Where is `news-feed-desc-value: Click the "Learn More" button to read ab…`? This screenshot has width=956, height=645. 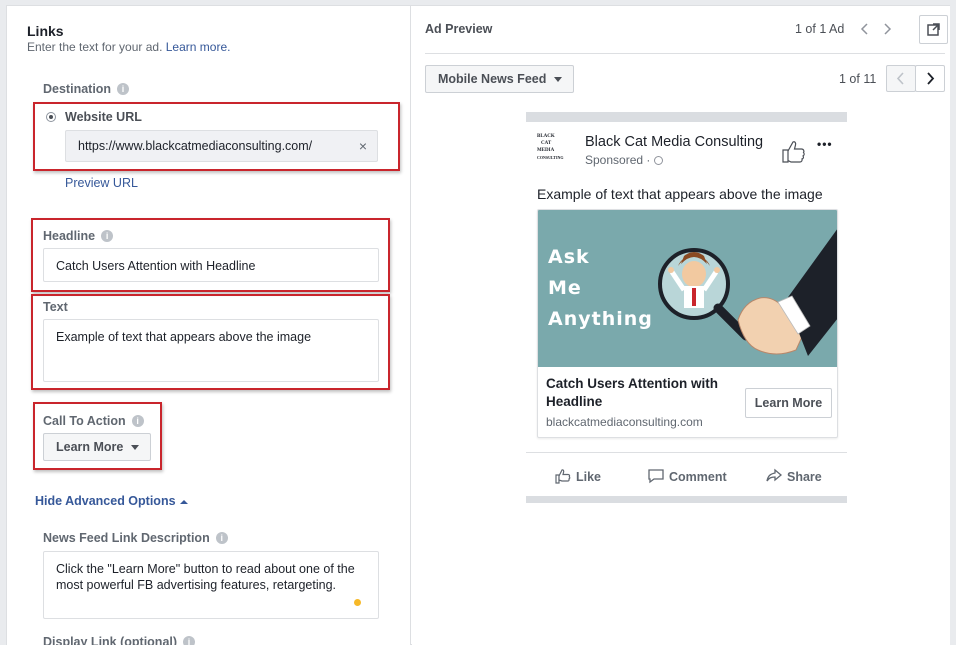
news-feed-desc-value: Click the "Learn More" button to read ab… is located at coordinates (205, 577).